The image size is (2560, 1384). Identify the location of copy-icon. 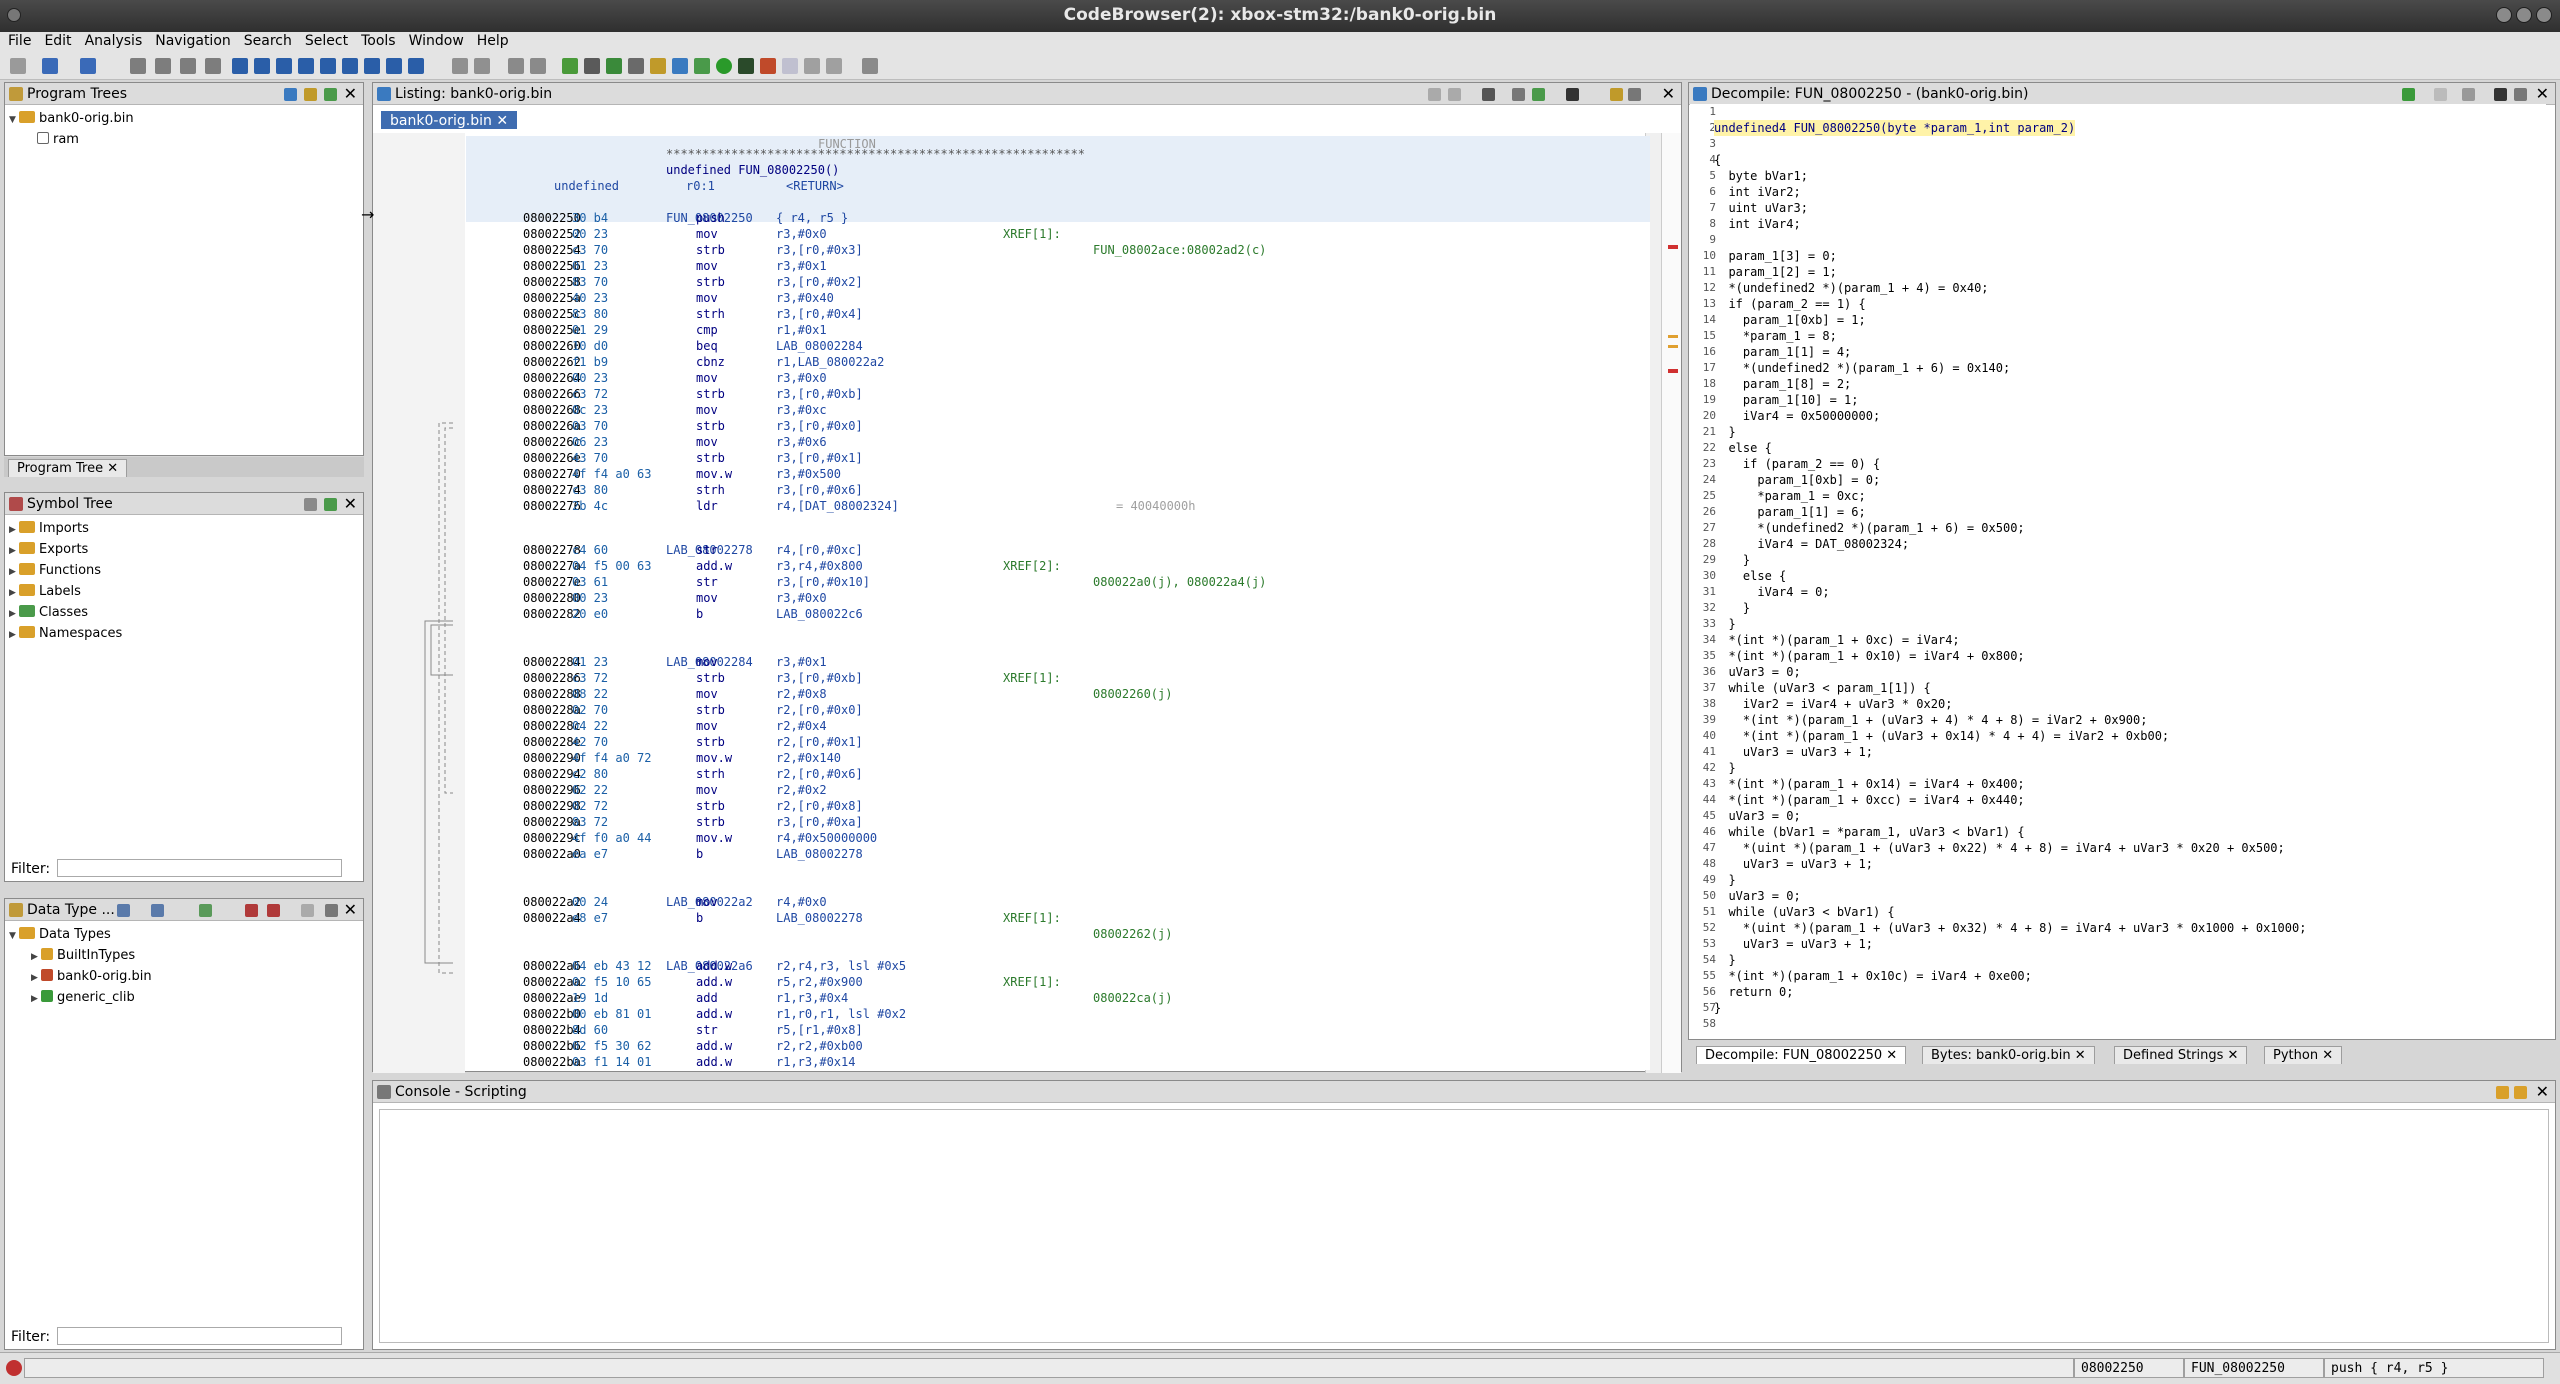
(482, 66).